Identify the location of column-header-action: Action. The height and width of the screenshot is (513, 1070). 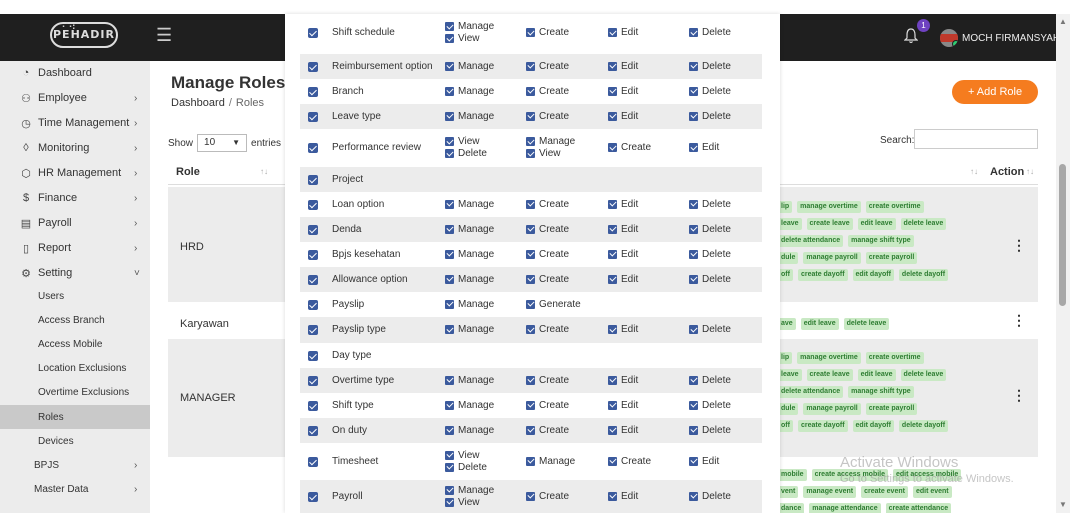
(1007, 172).